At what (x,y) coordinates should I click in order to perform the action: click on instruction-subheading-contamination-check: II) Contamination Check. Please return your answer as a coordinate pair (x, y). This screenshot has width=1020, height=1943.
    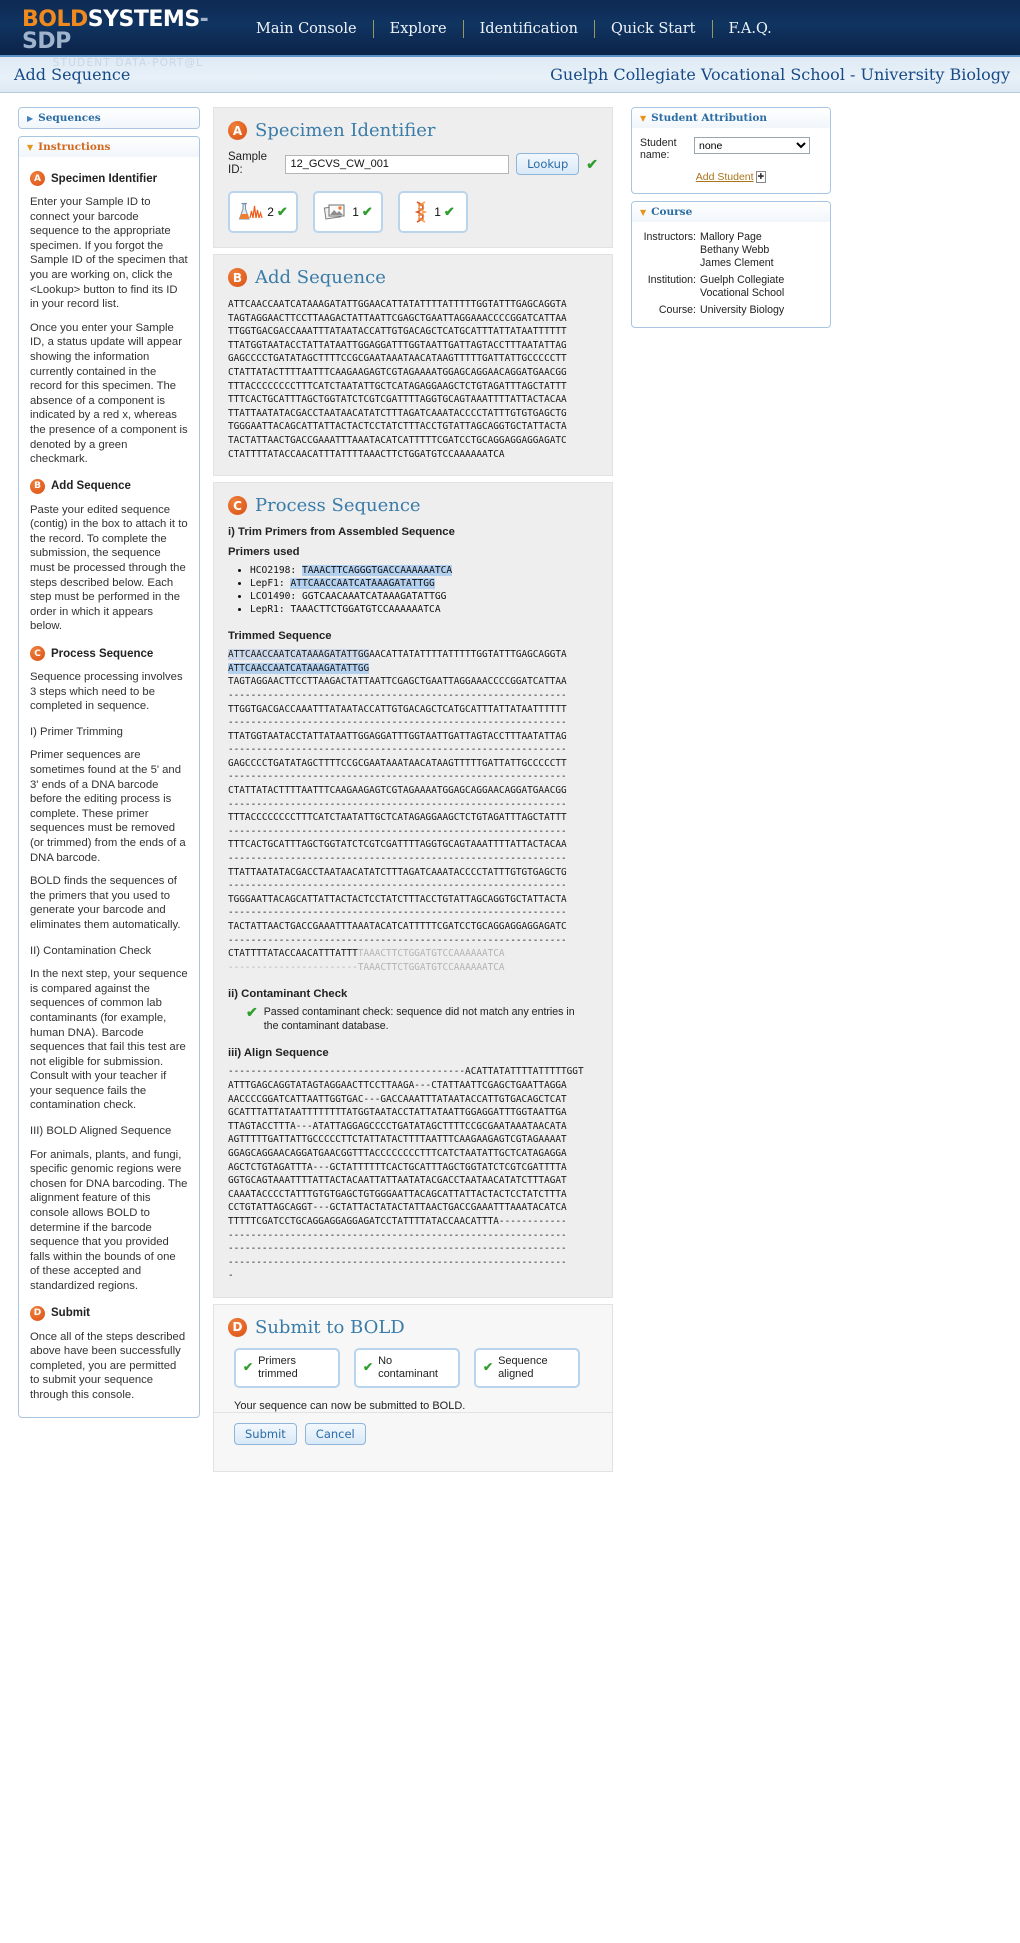
    Looking at the image, I should click on (91, 950).